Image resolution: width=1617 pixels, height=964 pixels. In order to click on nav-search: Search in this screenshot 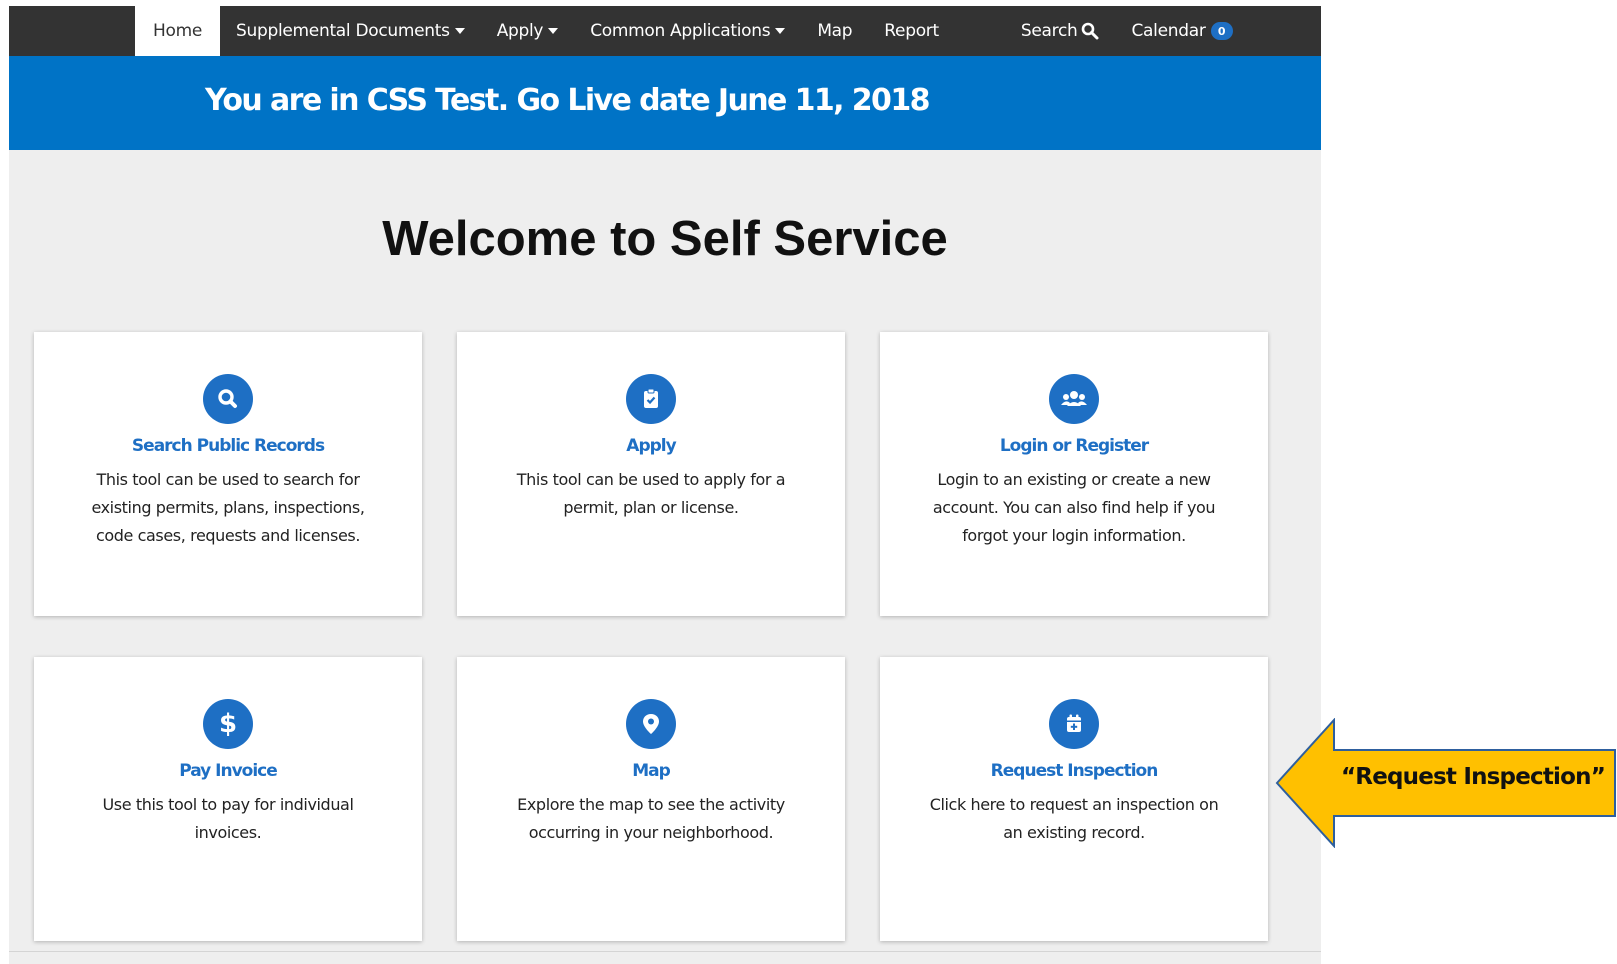, I will do `click(1060, 31)`.